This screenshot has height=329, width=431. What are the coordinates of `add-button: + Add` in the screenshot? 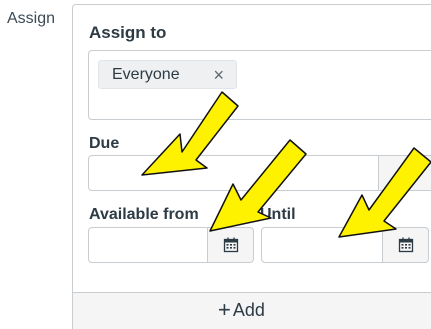 It's located at (241, 310).